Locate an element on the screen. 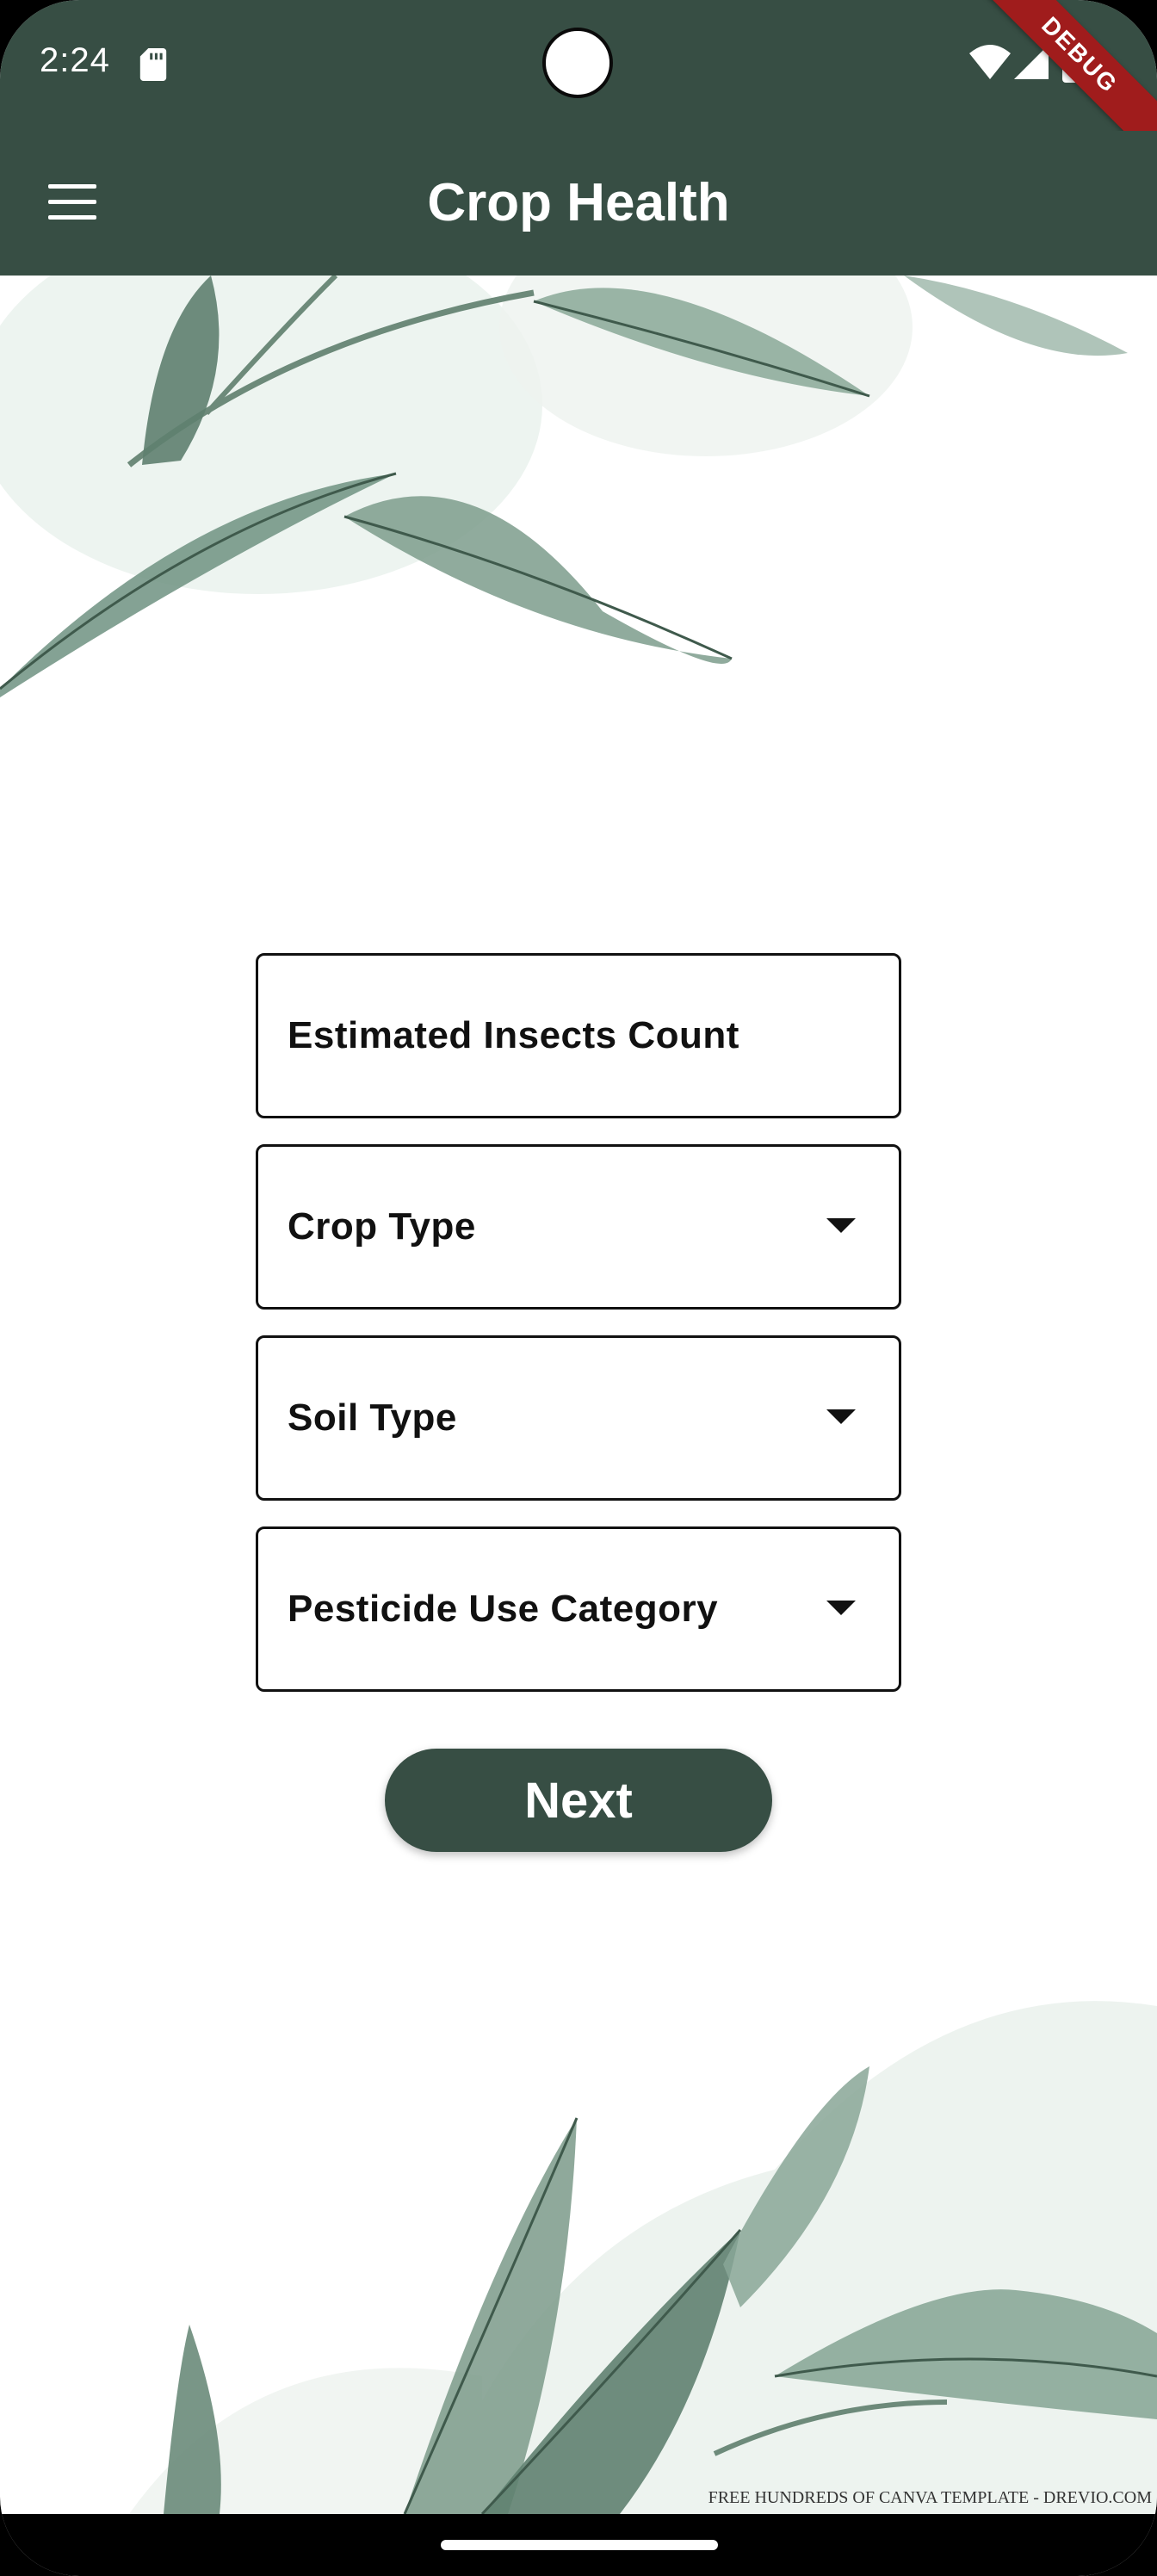  estimated-insects-count-field: Estimated Insects Count is located at coordinates (579, 1035).